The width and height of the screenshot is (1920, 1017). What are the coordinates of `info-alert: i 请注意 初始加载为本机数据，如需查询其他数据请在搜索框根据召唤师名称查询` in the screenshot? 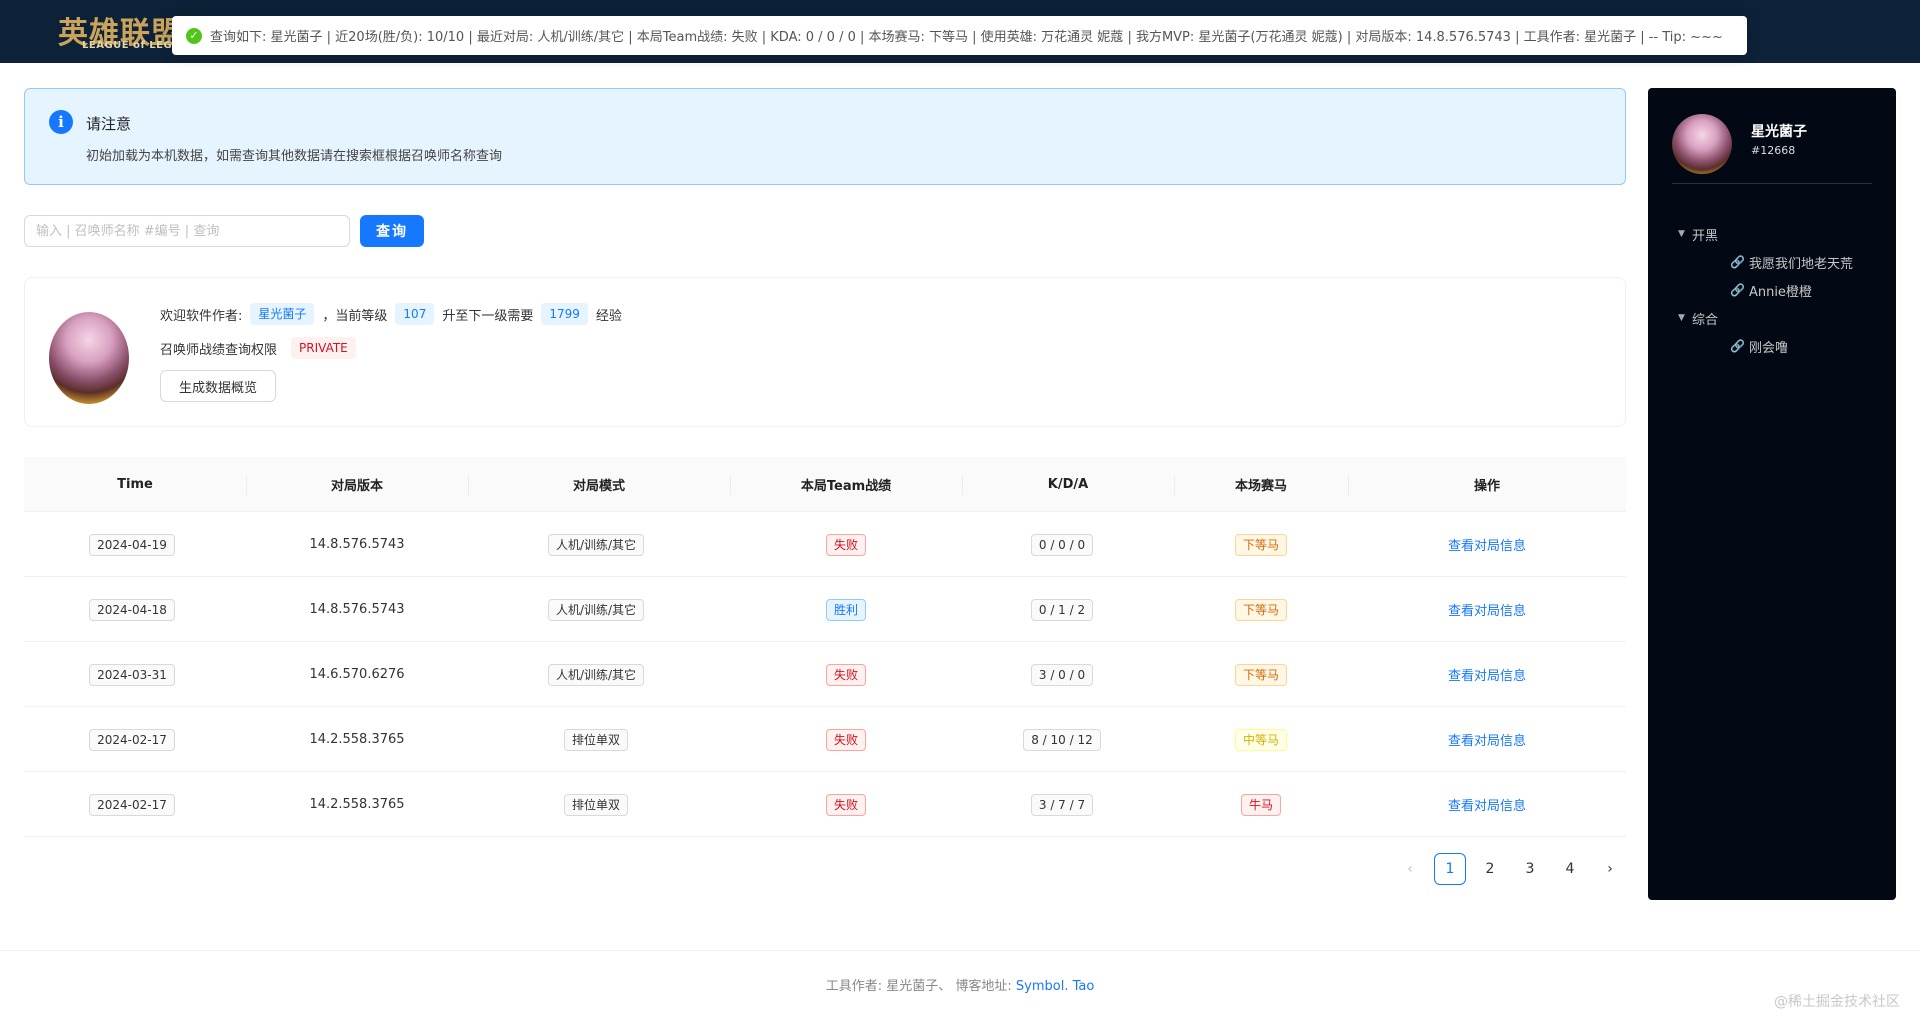 It's located at (825, 136).